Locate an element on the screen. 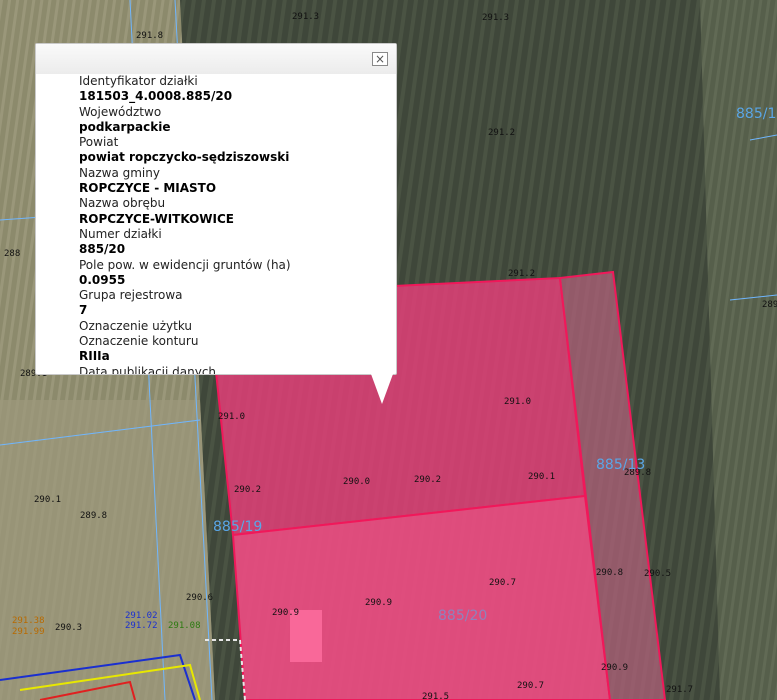 The width and height of the screenshot is (777, 700). map-label: 291.99 is located at coordinates (28, 632).